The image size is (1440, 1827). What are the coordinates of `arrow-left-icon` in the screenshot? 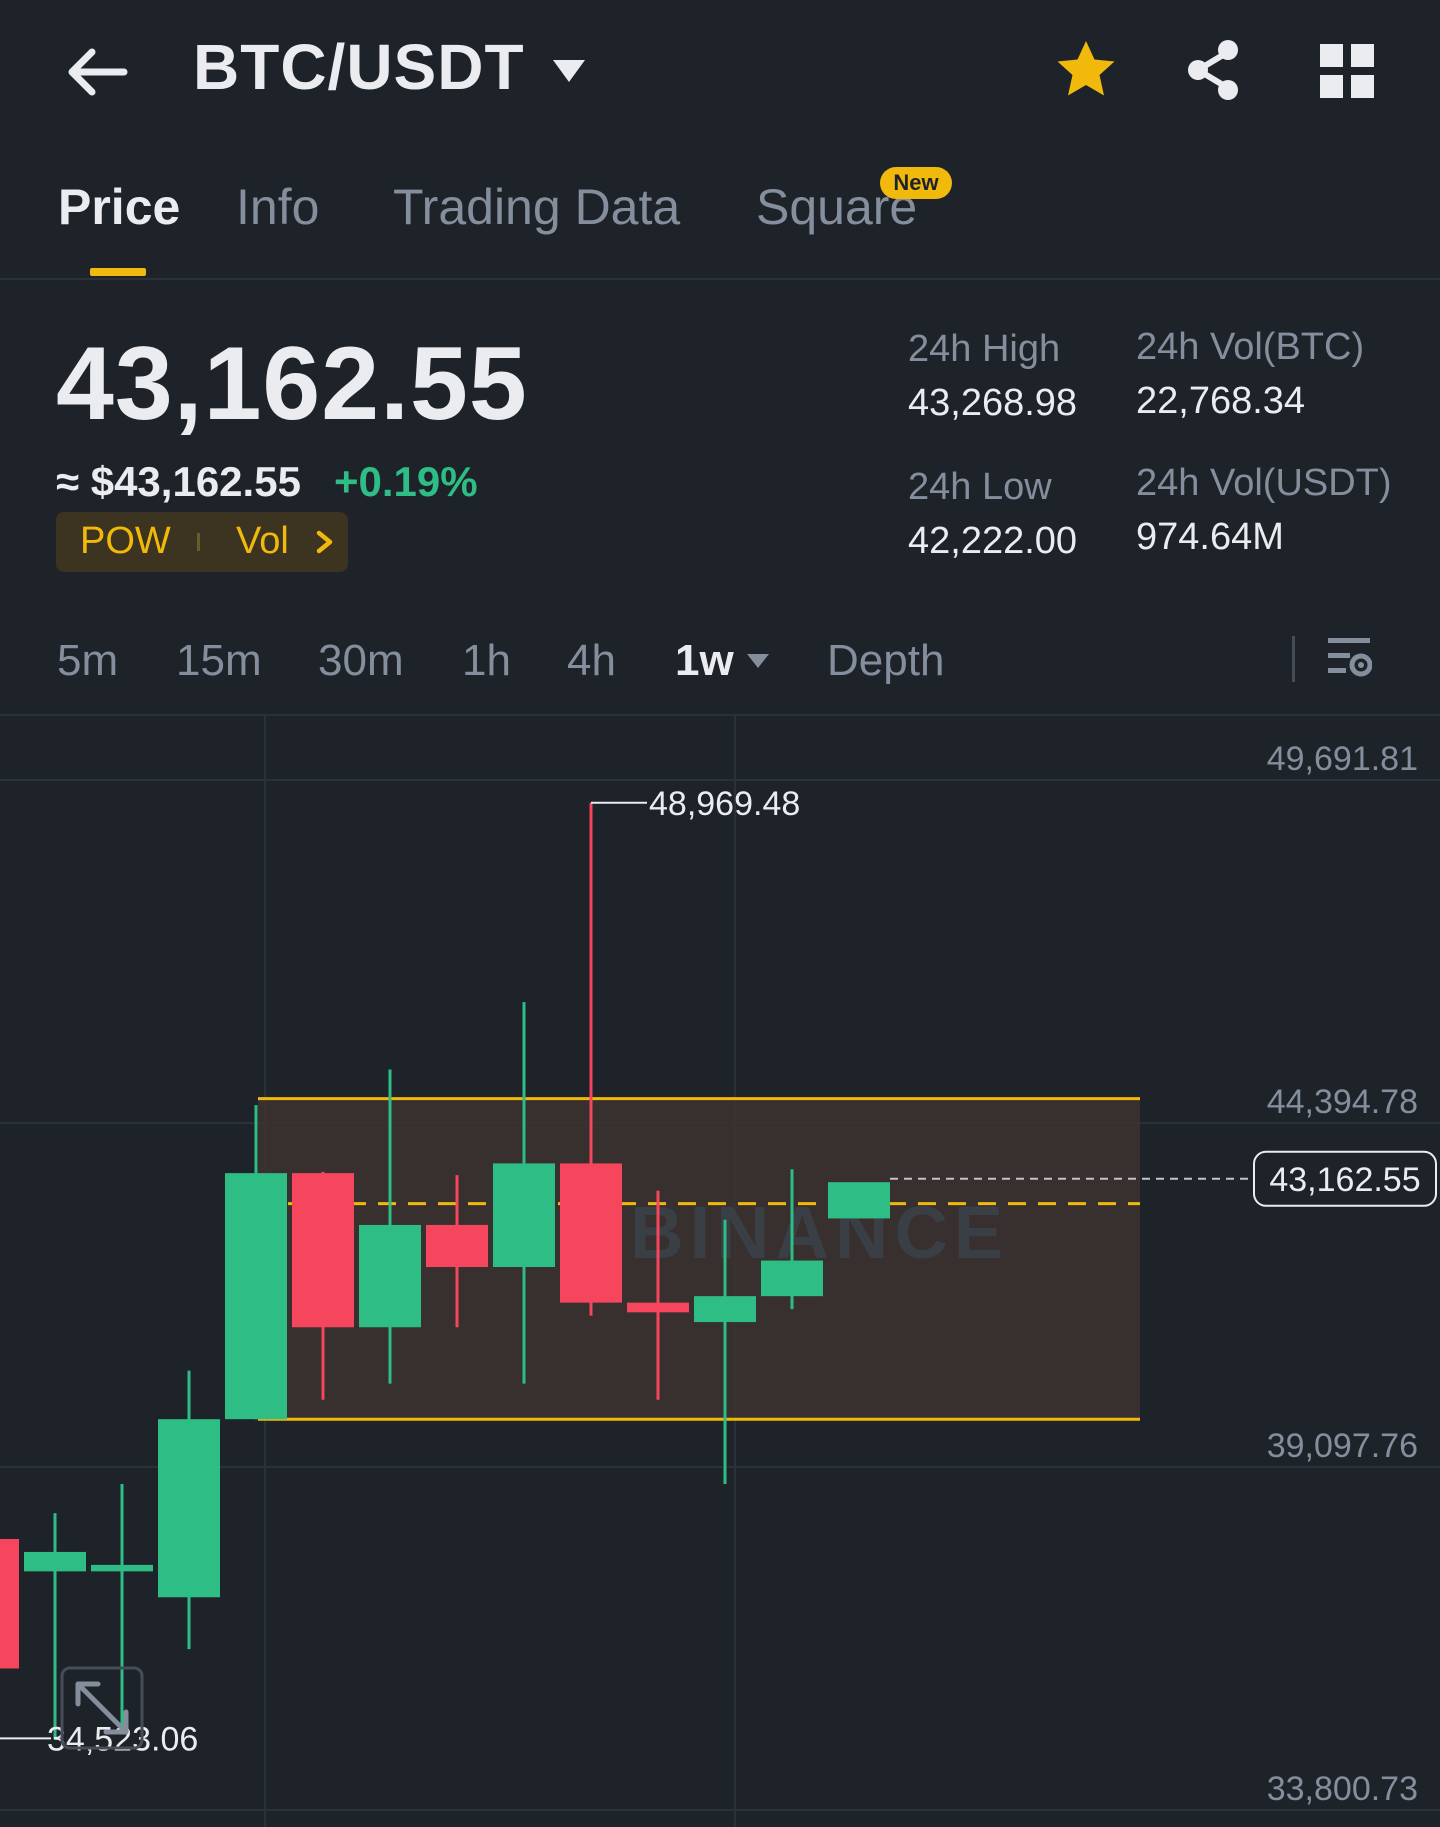 It's located at (97, 72).